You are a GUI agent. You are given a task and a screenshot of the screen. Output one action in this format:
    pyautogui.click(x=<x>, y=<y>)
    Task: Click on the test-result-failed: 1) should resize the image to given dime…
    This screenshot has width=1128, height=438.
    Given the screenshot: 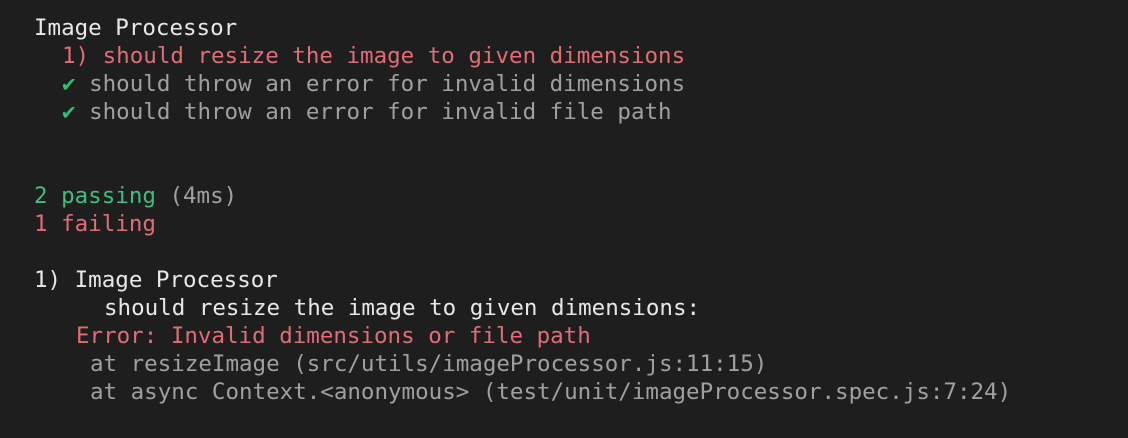 What is the action you would take?
    pyautogui.click(x=373, y=56)
    